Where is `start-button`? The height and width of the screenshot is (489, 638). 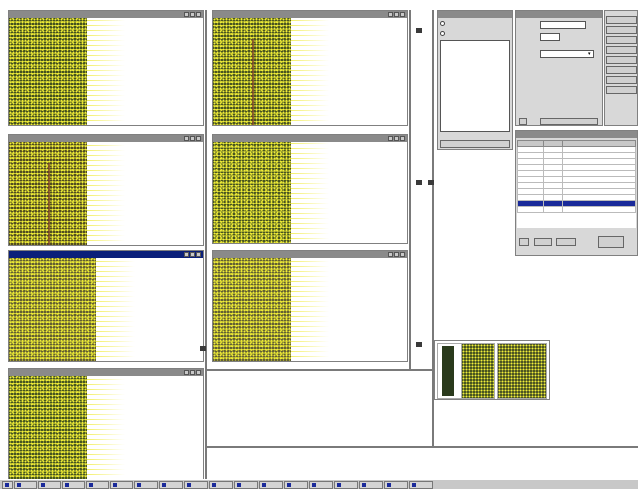
start-button is located at coordinates (7, 484).